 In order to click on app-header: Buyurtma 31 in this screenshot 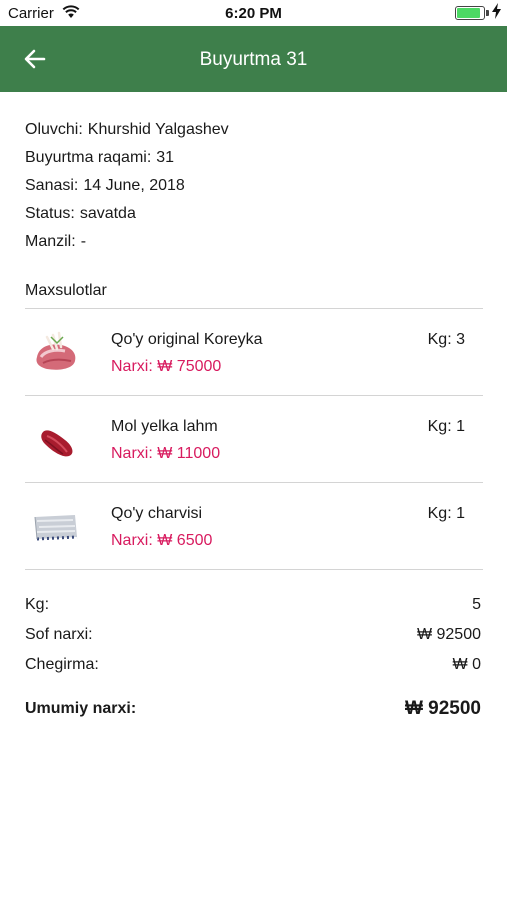, I will do `click(253, 59)`.